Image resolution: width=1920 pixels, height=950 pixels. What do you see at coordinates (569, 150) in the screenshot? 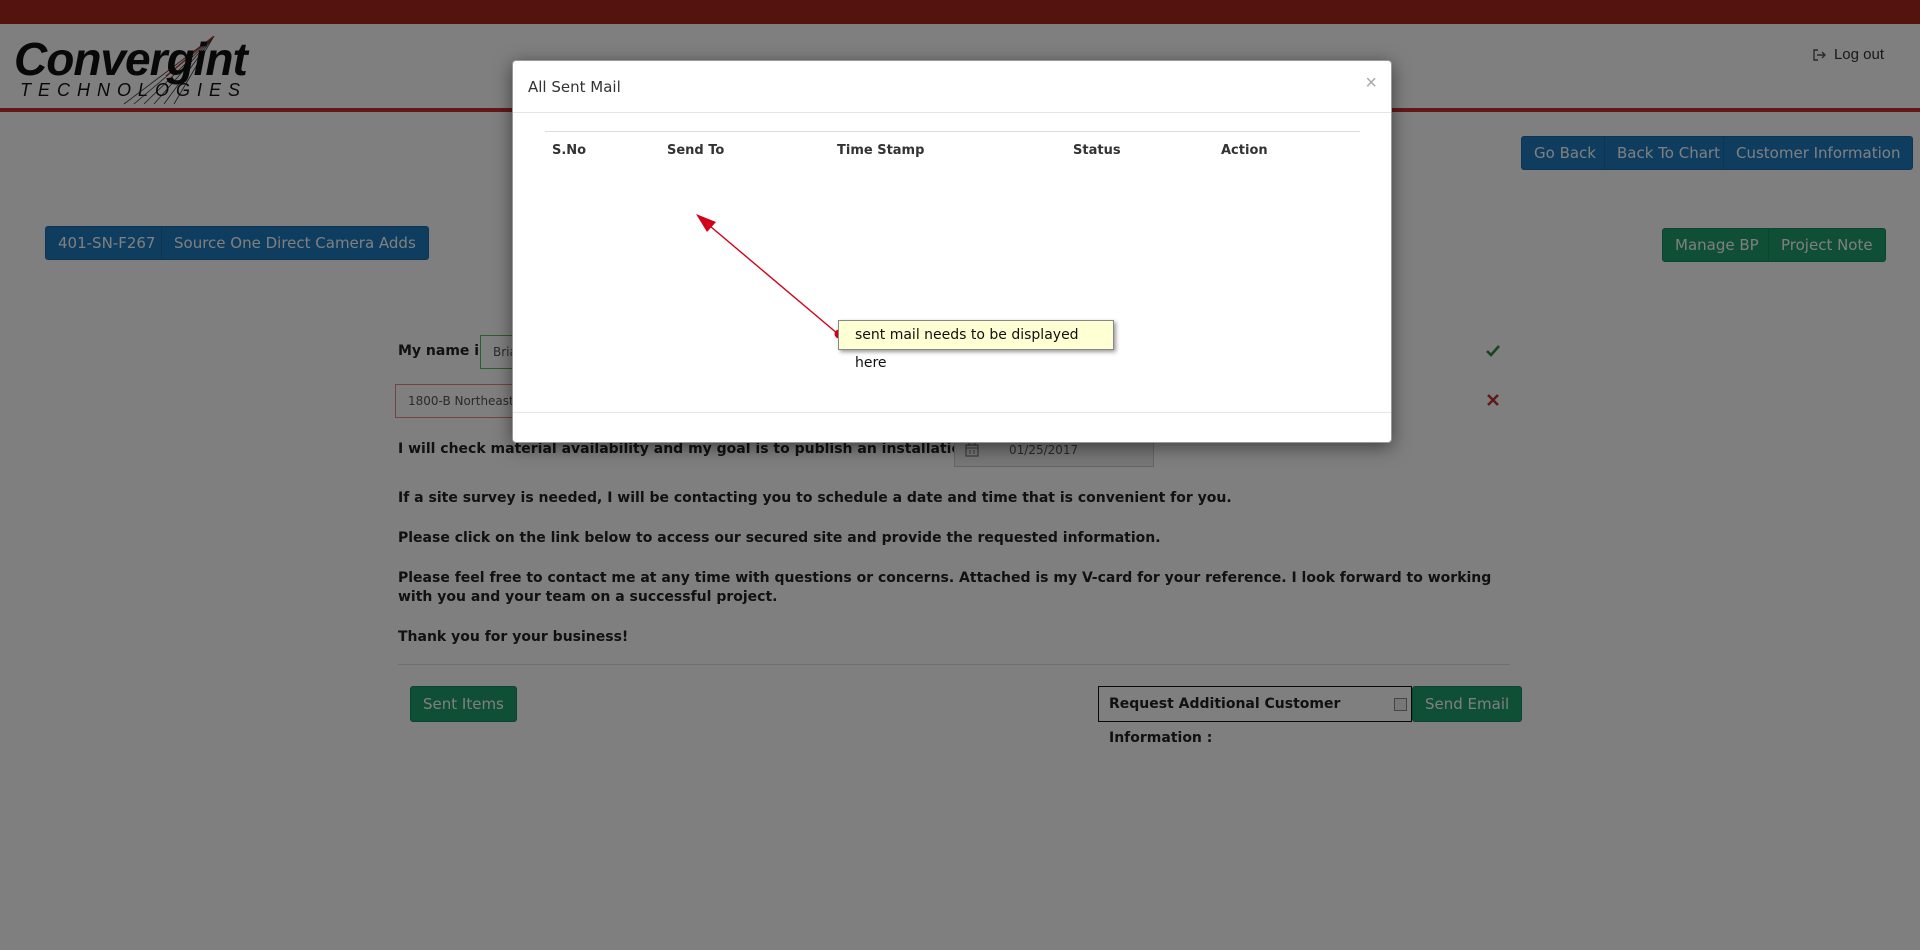
I see `column-header-sno: S.No` at bounding box center [569, 150].